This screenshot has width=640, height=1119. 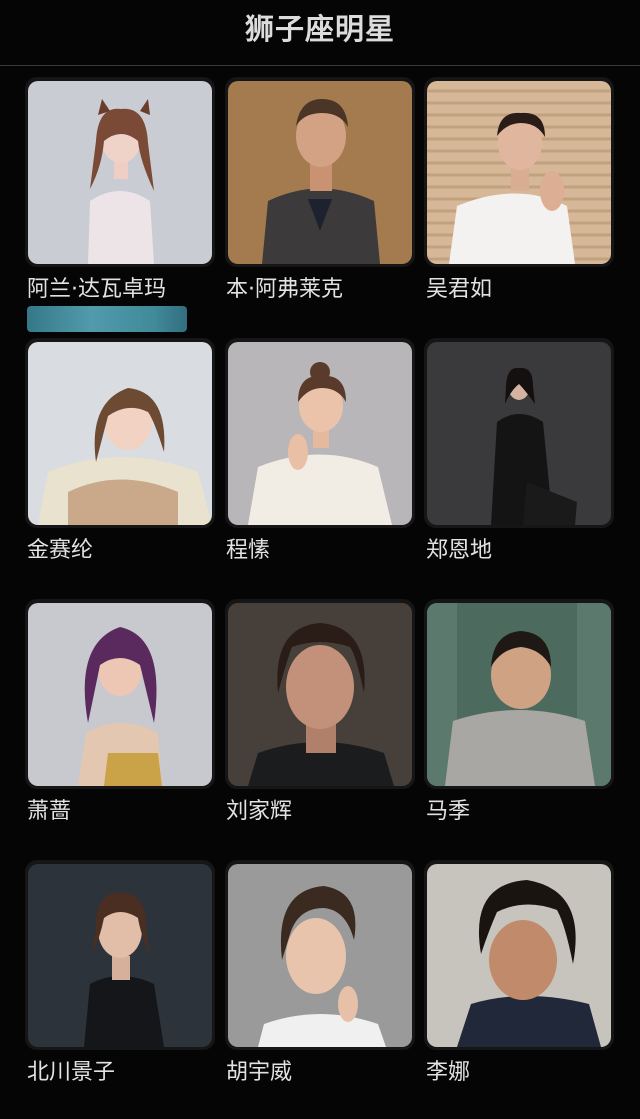 I want to click on celebrity-name: 程愫, so click(x=248, y=551).